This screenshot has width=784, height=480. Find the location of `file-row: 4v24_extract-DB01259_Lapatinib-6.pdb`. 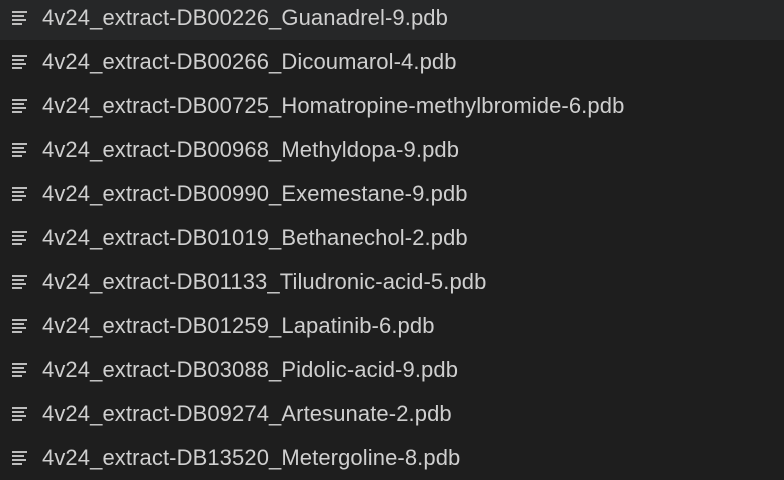

file-row: 4v24_extract-DB01259_Lapatinib-6.pdb is located at coordinates (392, 326).